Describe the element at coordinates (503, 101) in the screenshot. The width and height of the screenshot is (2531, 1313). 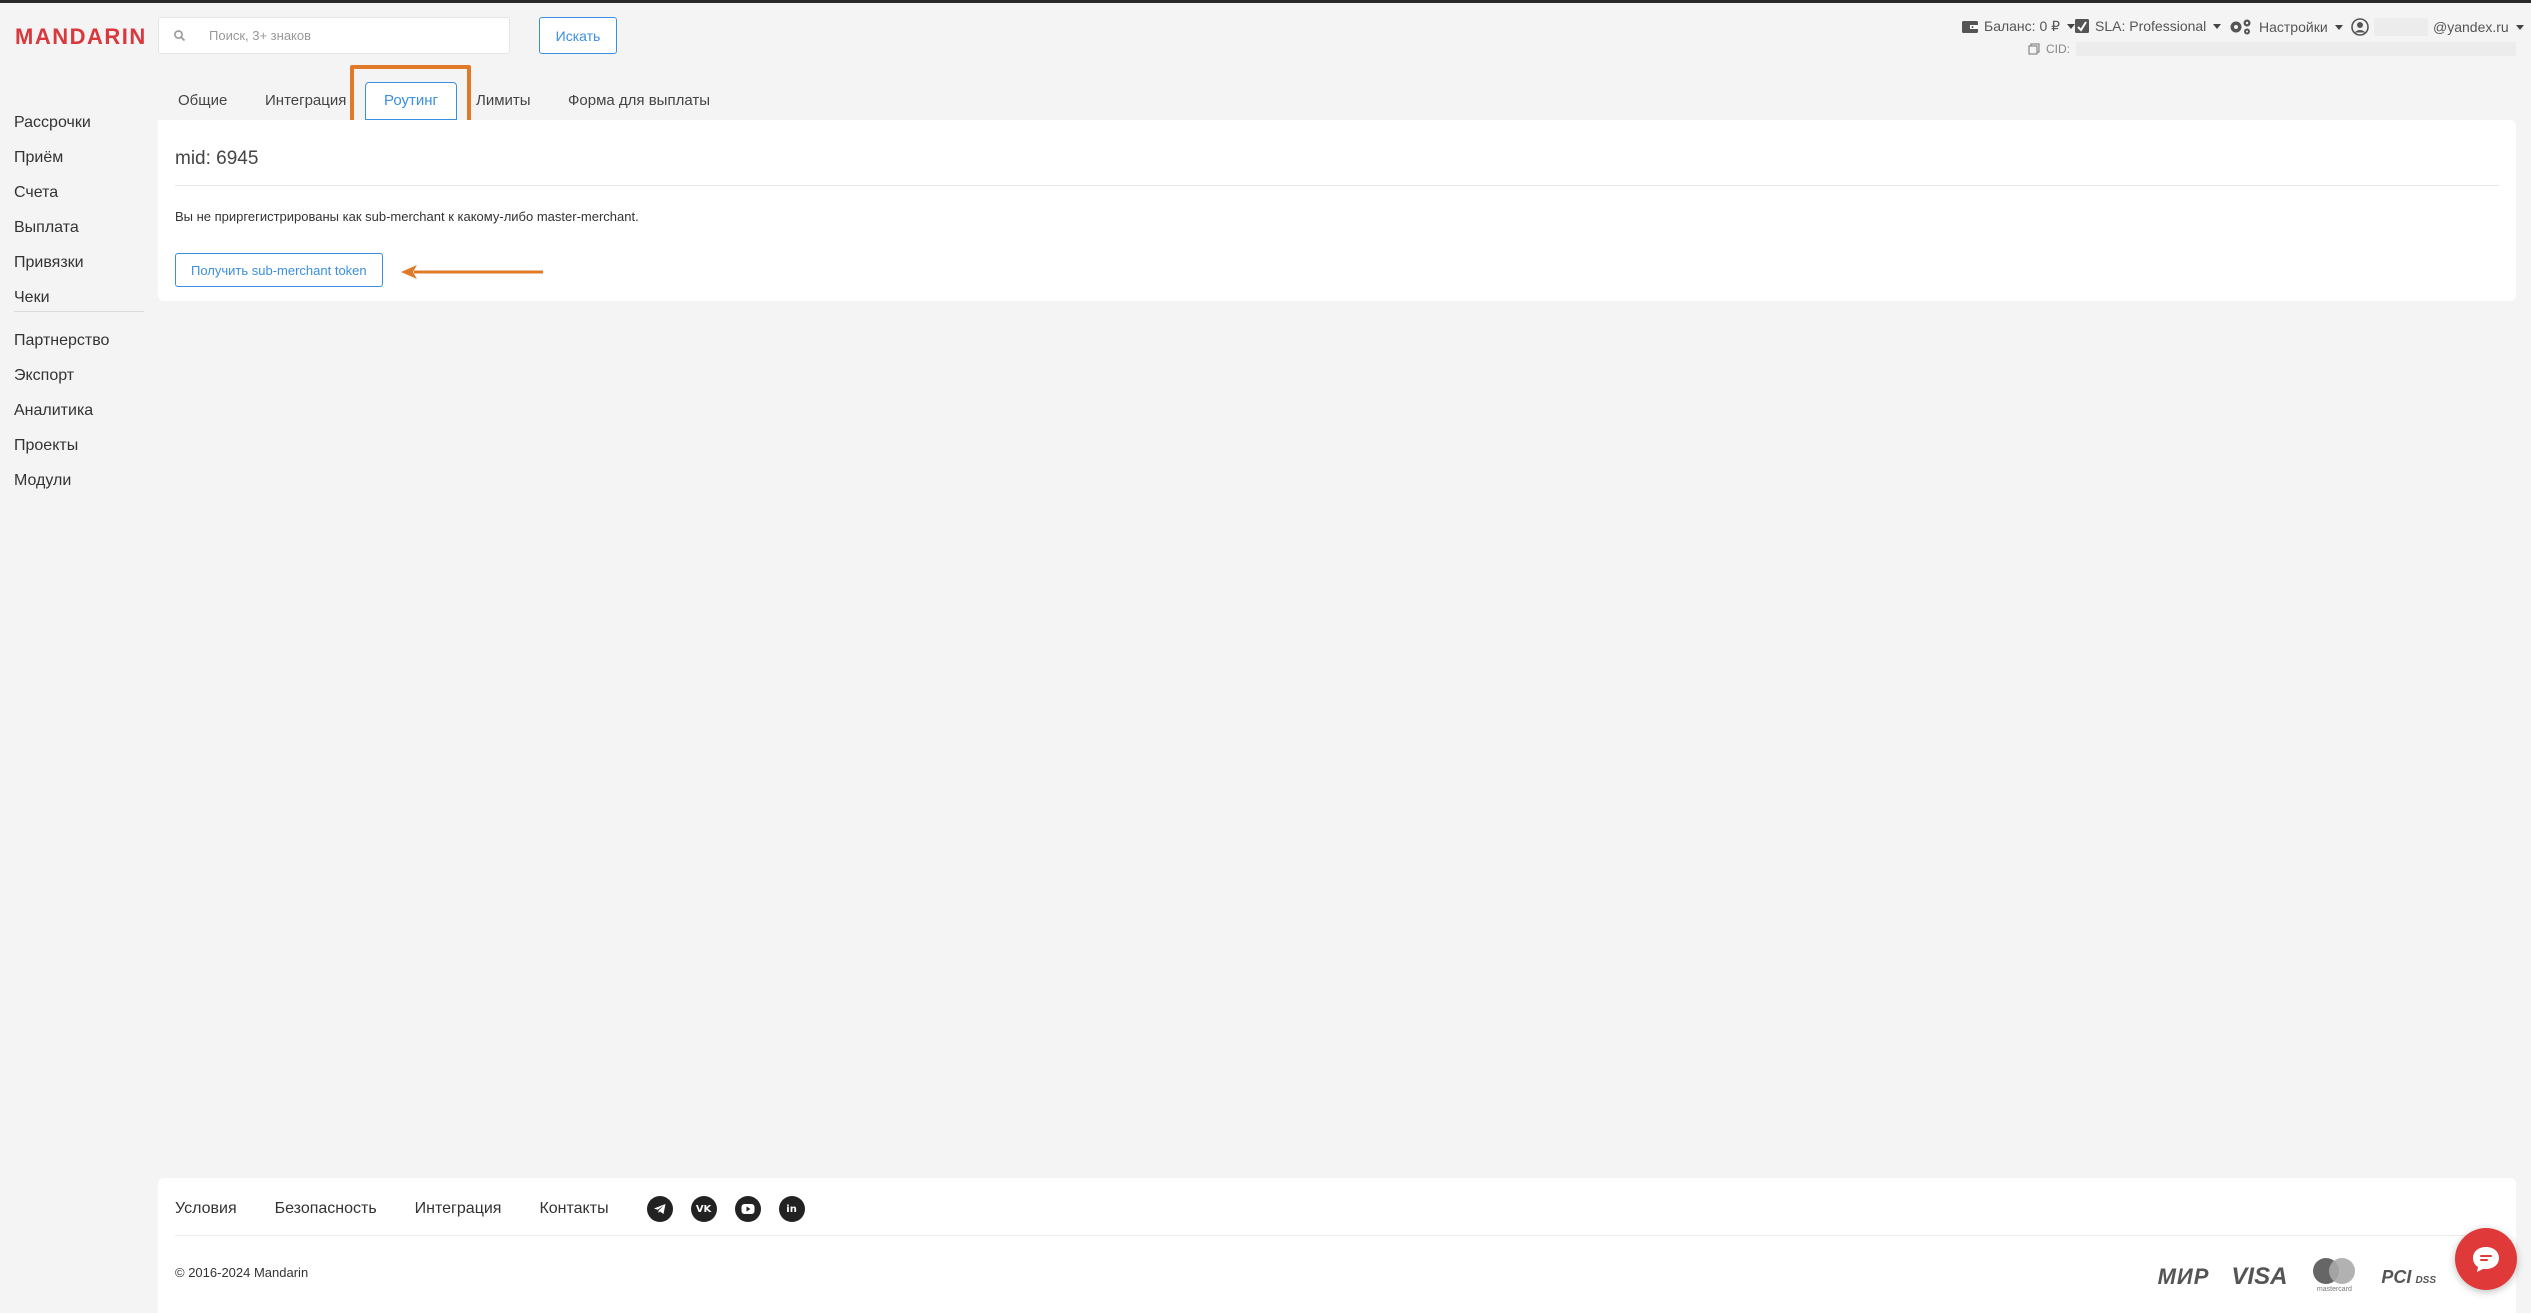
I see `tab-limits: Лимиты` at that location.